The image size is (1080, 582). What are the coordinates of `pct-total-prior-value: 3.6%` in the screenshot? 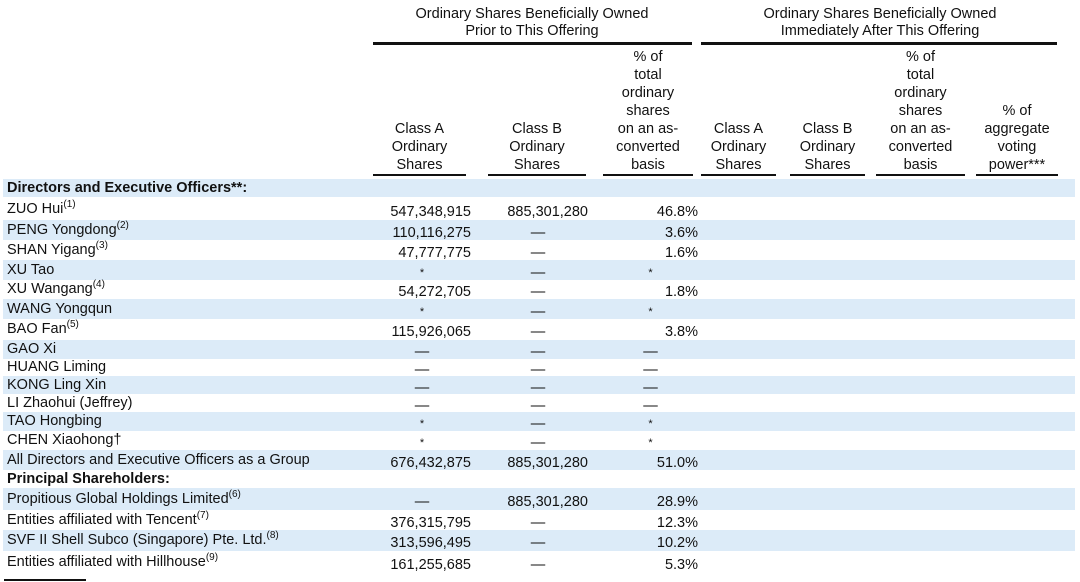 It's located at (681, 233).